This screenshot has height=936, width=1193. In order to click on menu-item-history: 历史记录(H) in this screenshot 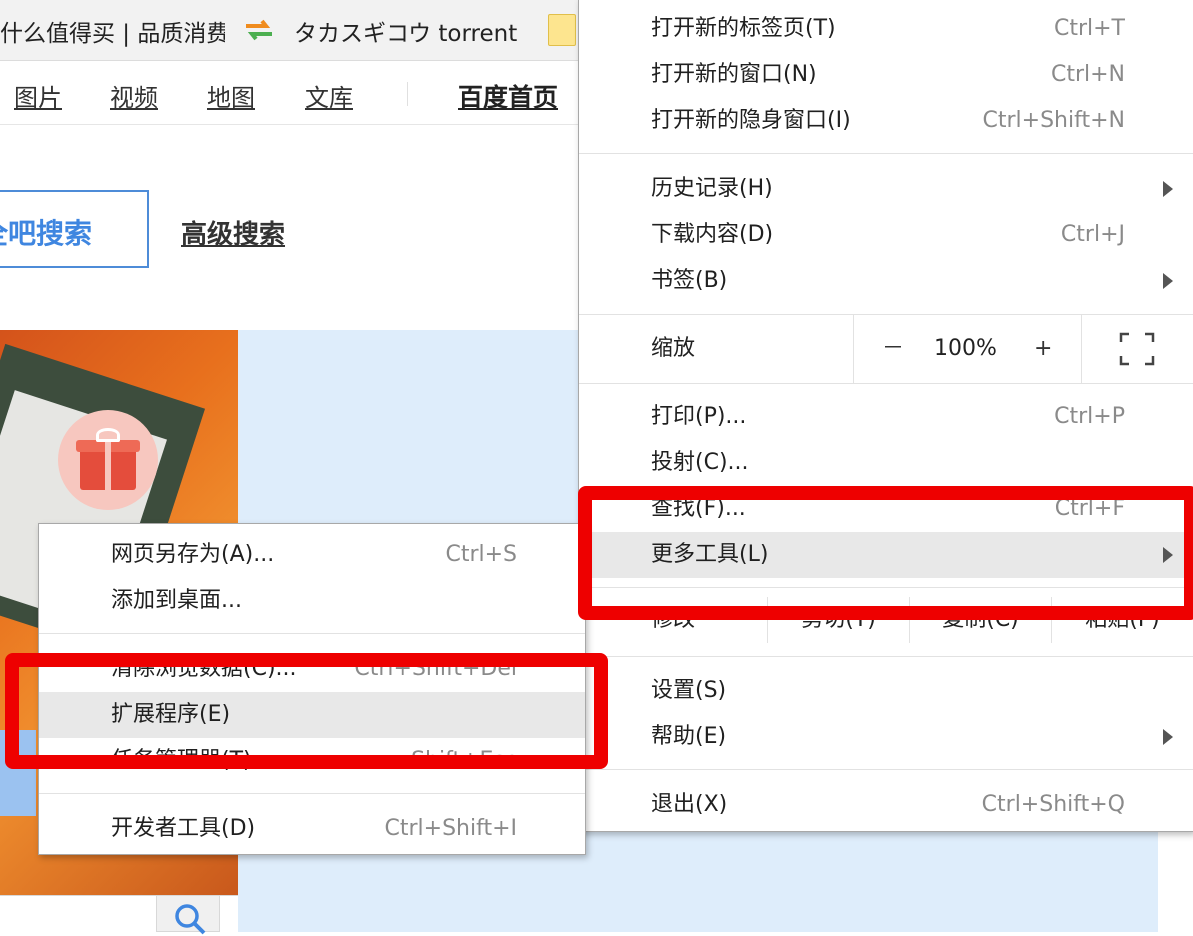, I will do `click(886, 189)`.